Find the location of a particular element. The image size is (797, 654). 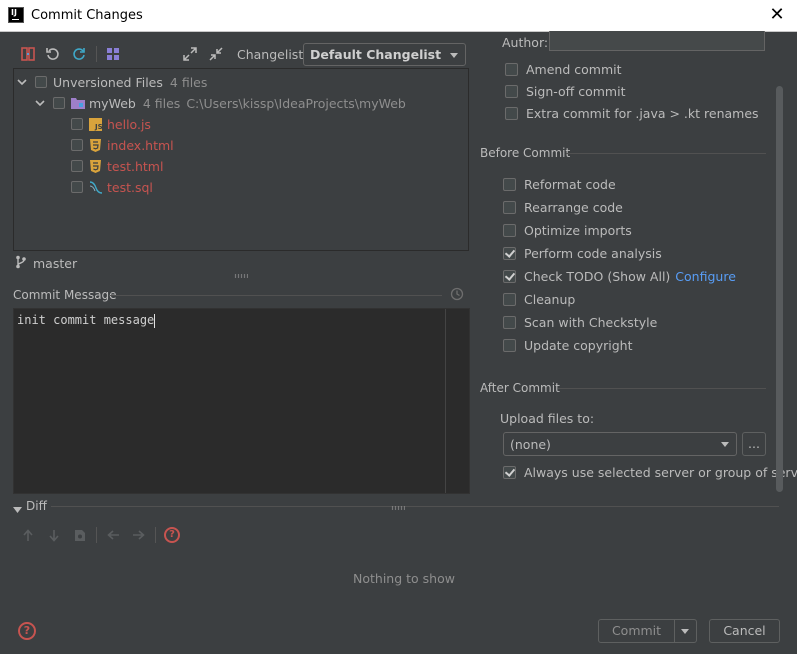

text-caret is located at coordinates (155, 320).